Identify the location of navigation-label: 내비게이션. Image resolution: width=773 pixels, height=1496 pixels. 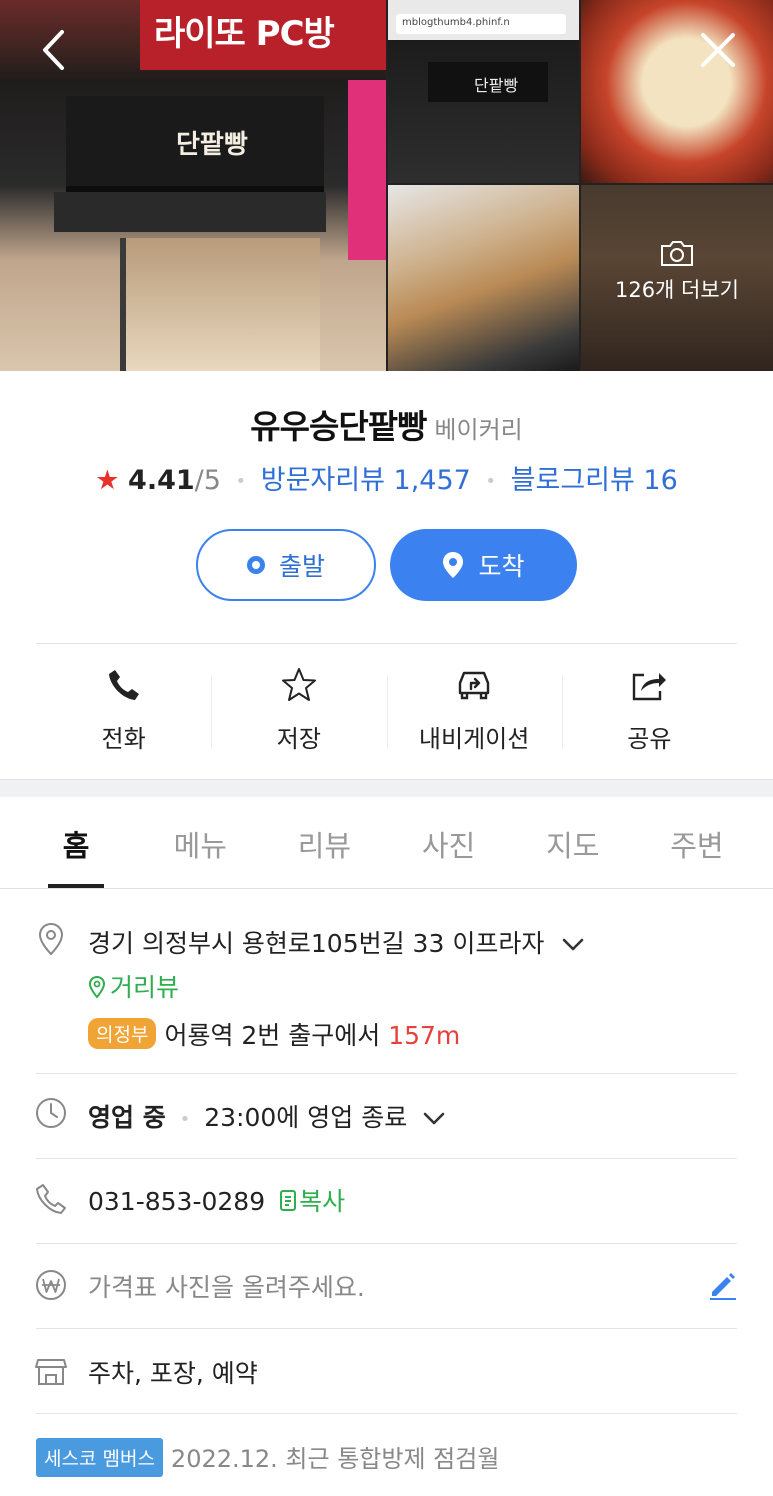
(474, 739).